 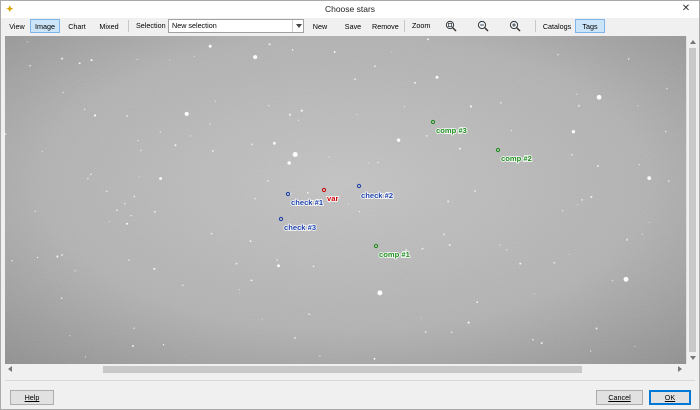 I want to click on scroll-right-icon, so click(x=680, y=369).